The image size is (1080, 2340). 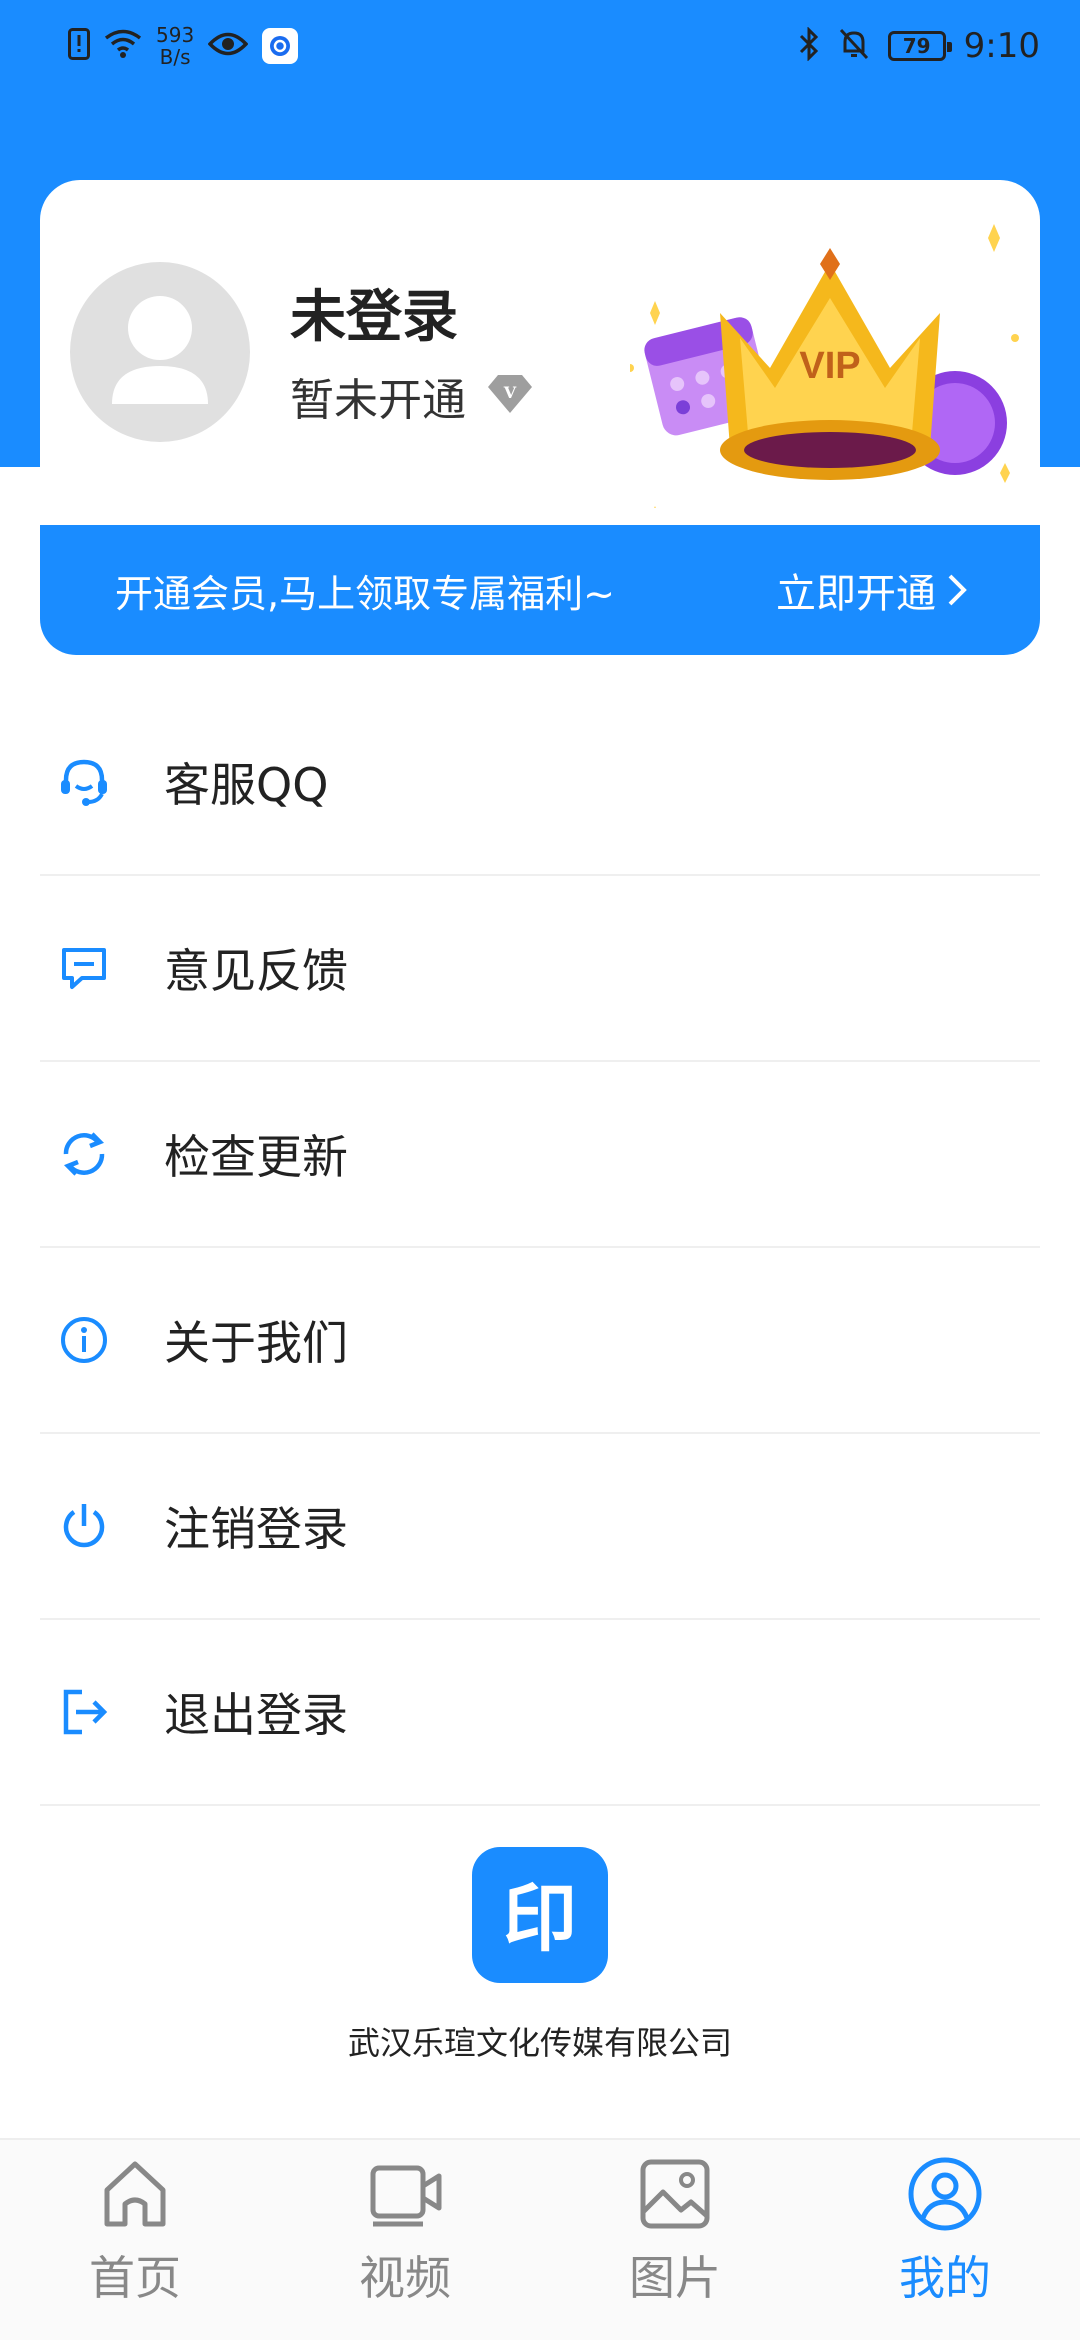 What do you see at coordinates (540, 1155) in the screenshot?
I see `menu-item-check-update: 检查更新` at bounding box center [540, 1155].